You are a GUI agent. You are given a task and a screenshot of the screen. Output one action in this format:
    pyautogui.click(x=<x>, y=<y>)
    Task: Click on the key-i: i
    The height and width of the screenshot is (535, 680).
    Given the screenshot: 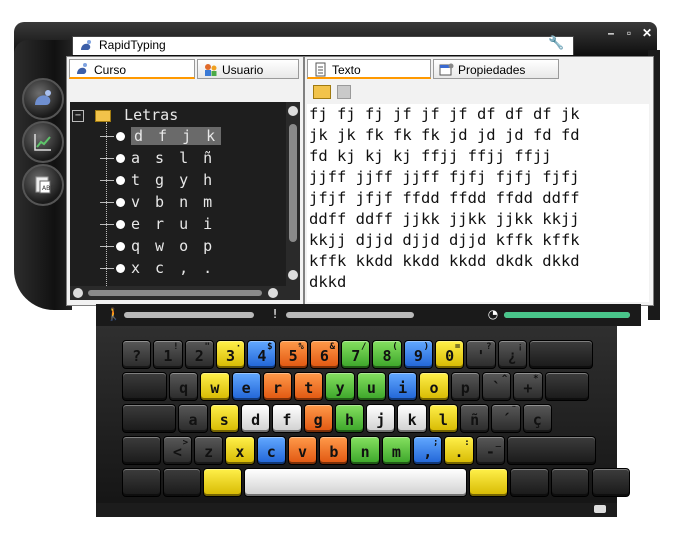 What is the action you would take?
    pyautogui.click(x=403, y=386)
    